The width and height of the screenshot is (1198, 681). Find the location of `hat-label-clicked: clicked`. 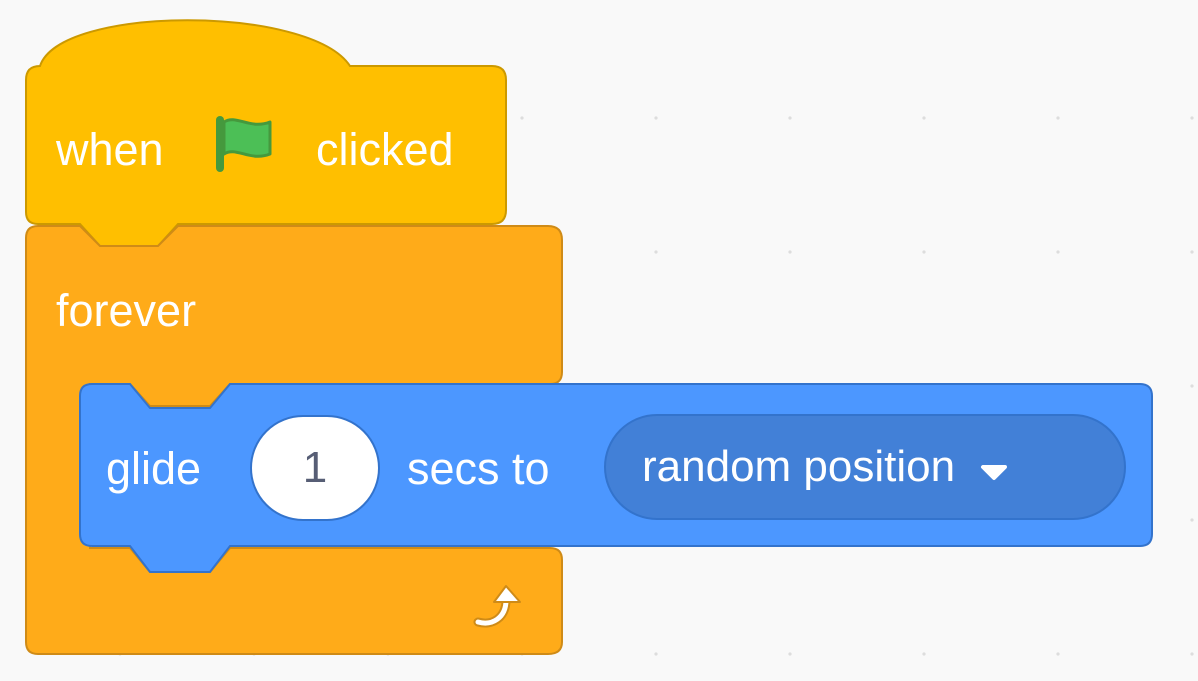

hat-label-clicked: clicked is located at coordinates (385, 149).